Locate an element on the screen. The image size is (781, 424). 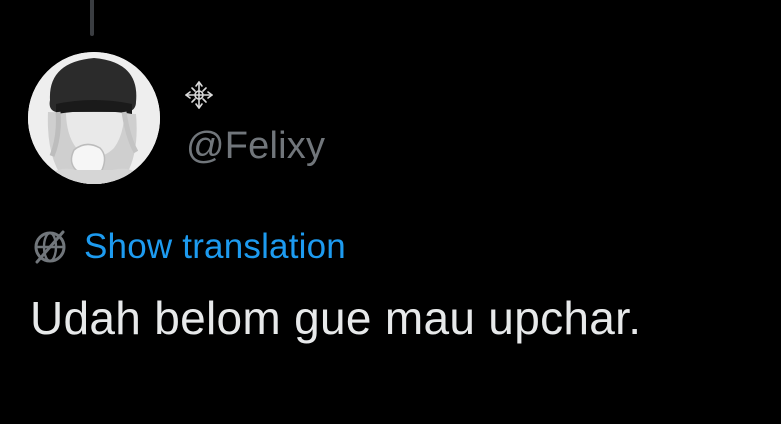
show-translation-button: Show translation is located at coordinates (188, 247).